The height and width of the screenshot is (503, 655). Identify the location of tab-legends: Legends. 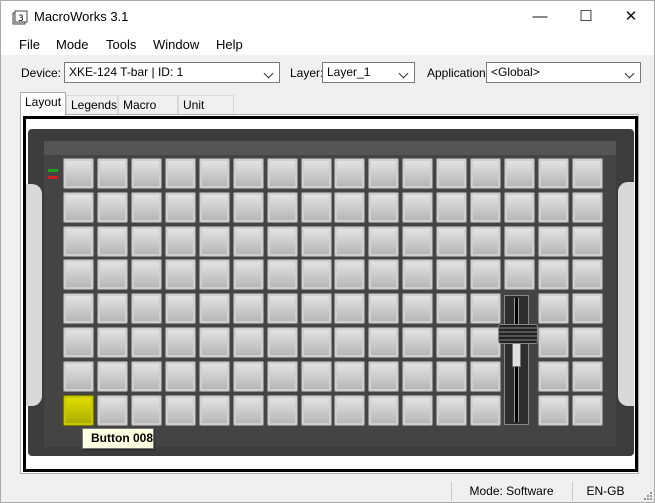
(92, 105).